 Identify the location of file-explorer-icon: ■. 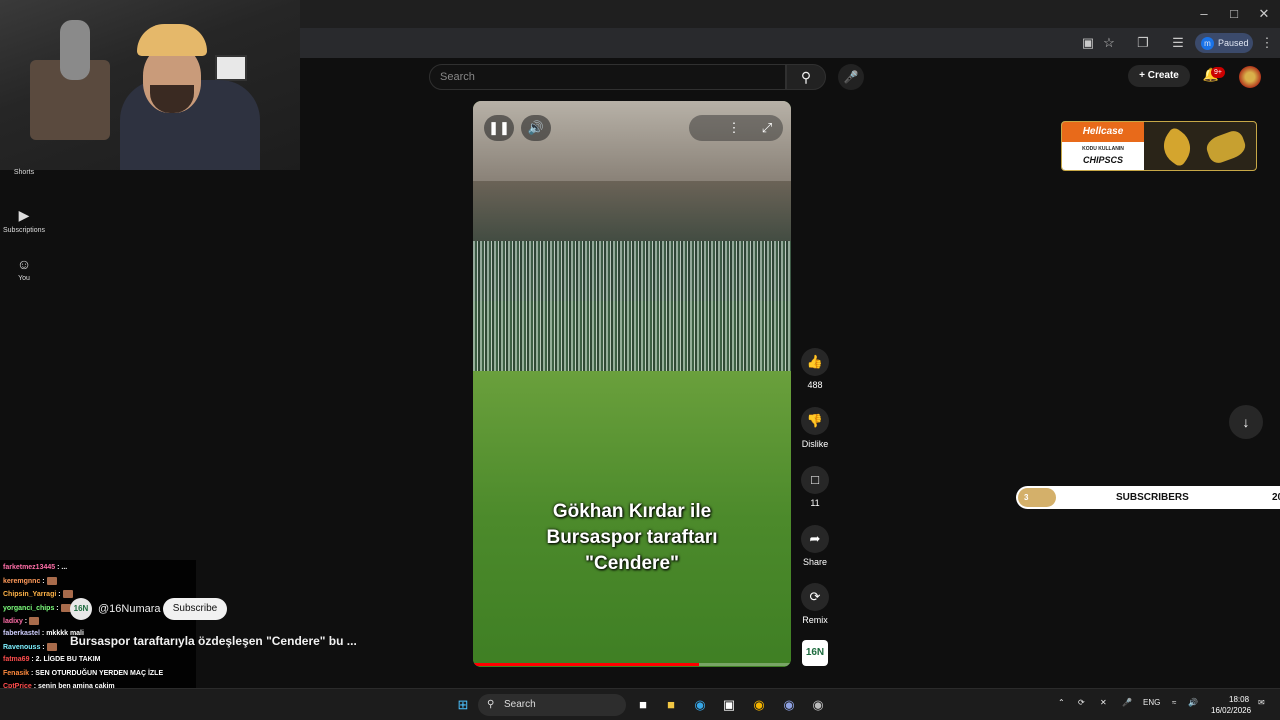
(671, 705).